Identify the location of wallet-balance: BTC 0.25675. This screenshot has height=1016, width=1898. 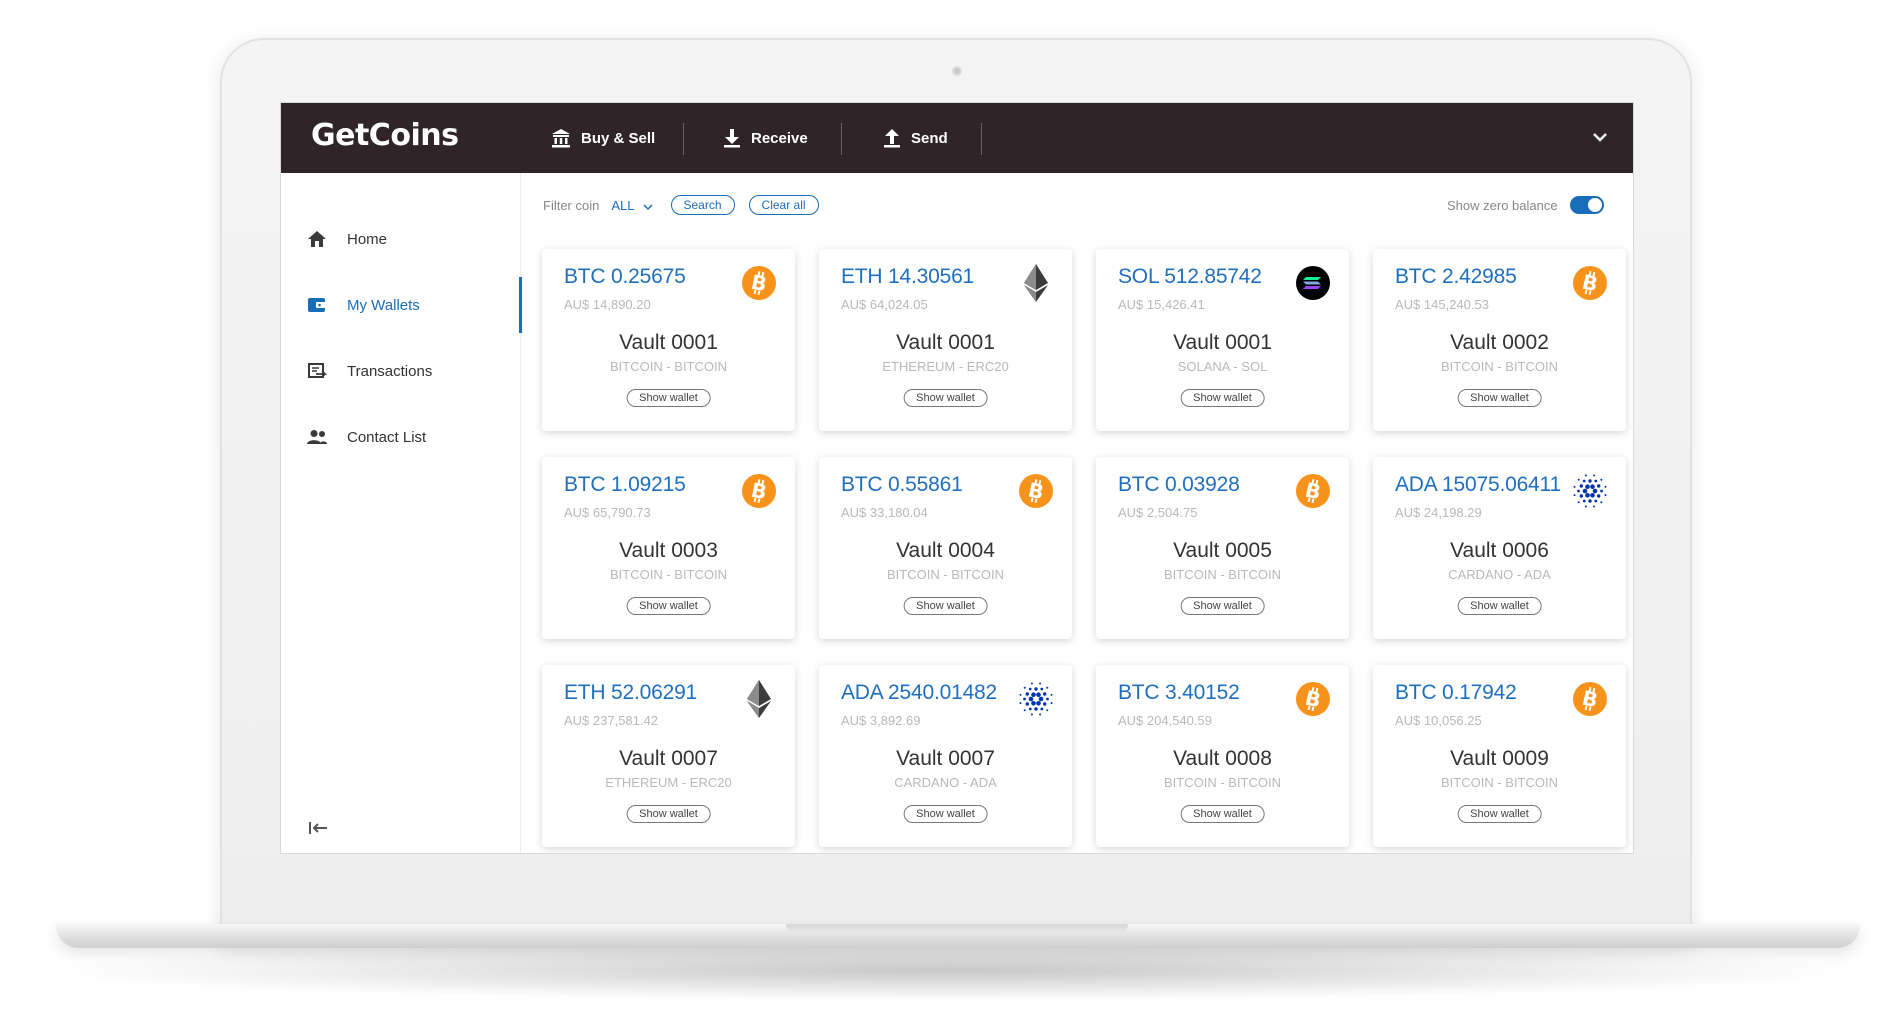
(625, 276).